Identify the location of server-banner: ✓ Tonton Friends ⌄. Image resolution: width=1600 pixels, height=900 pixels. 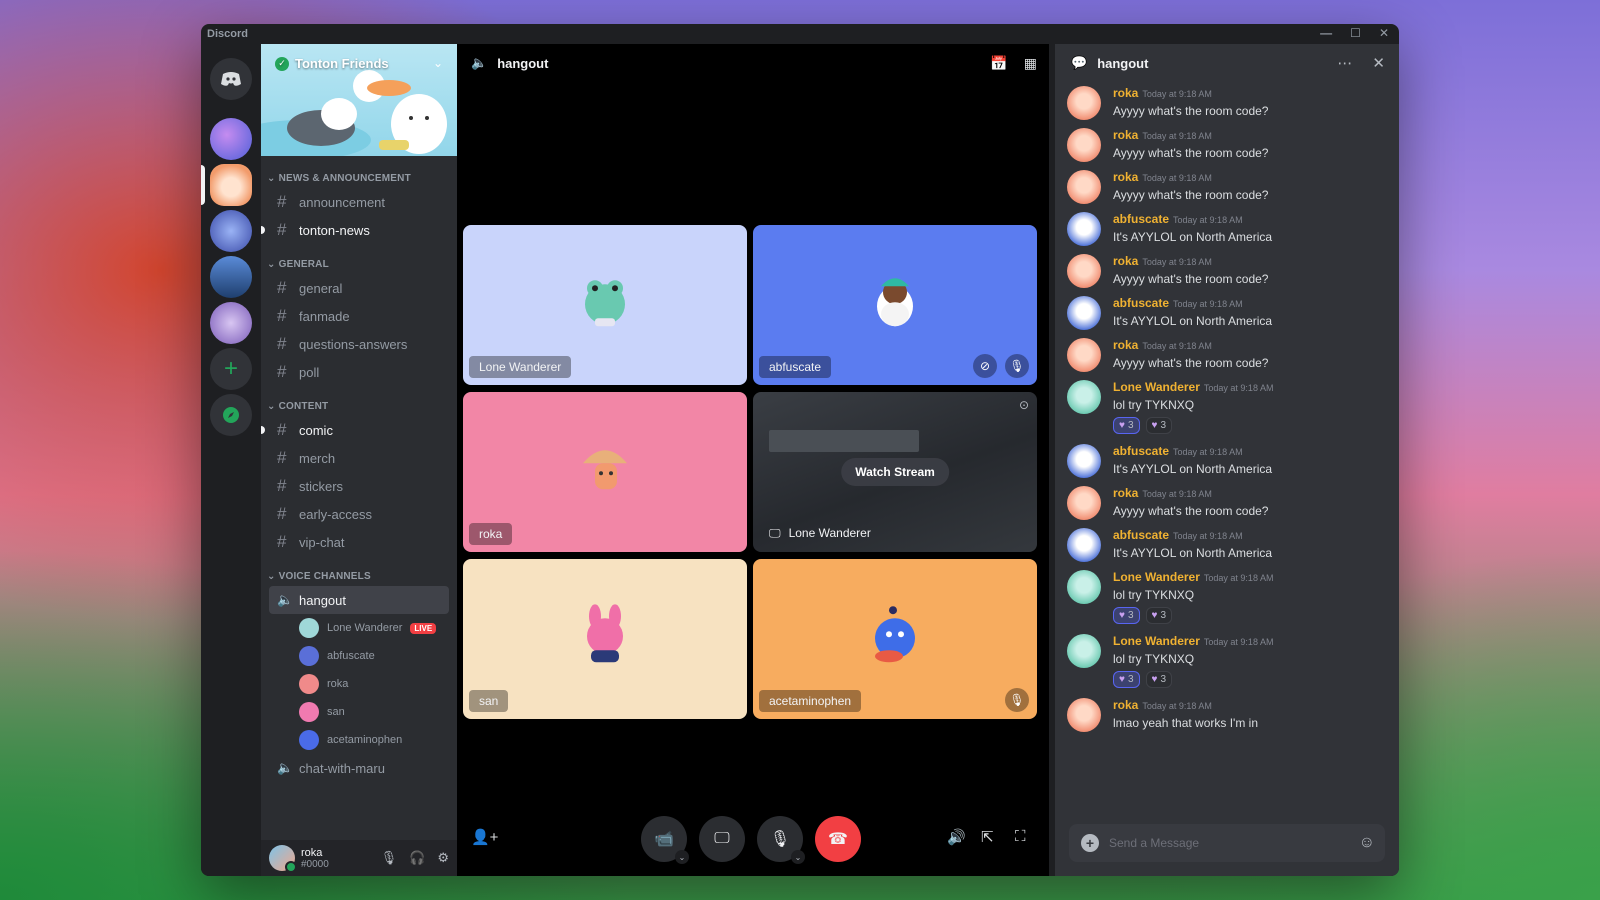
(359, 100).